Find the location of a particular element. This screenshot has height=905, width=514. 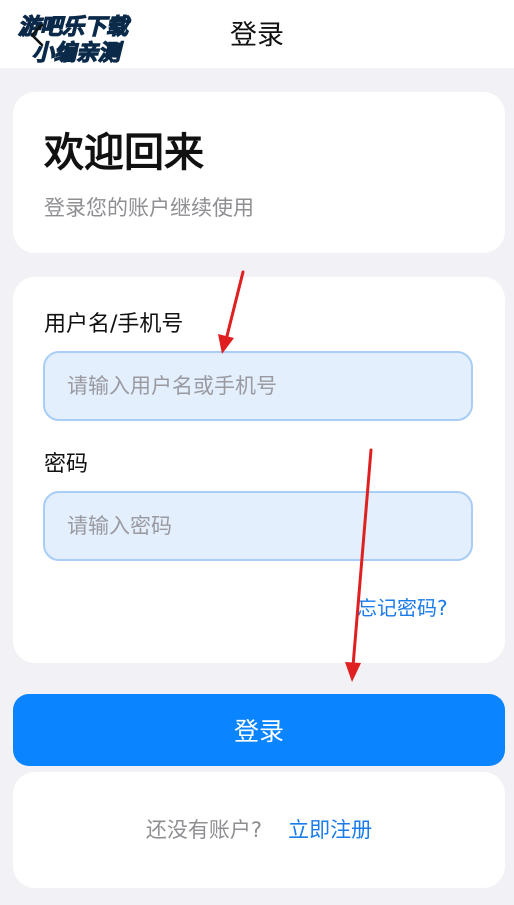

register-link: 立即注册 is located at coordinates (330, 830).